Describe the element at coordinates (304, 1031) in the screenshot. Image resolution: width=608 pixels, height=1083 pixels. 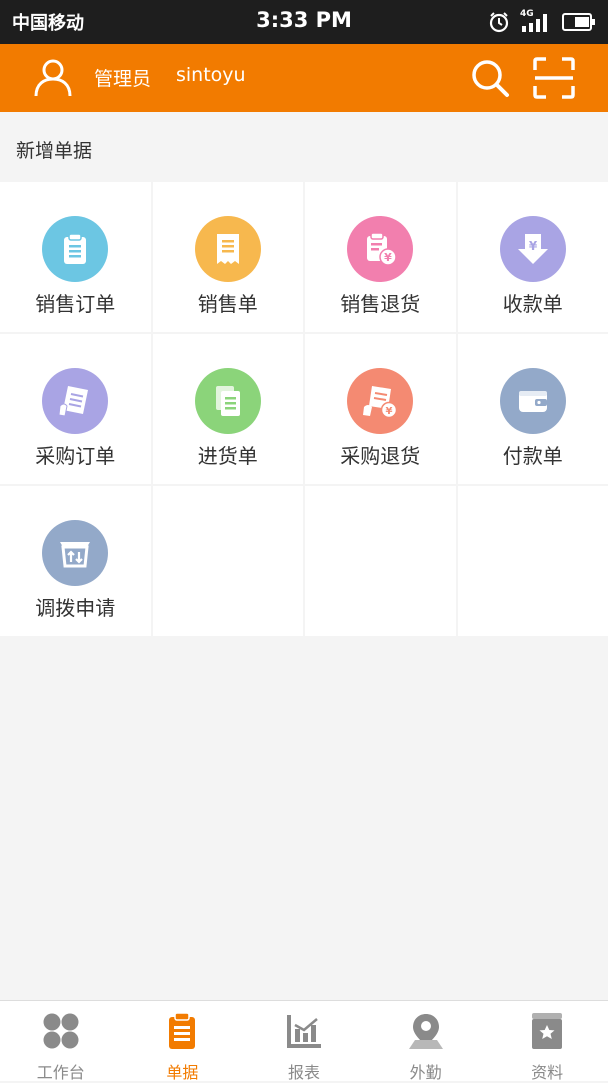
I see `report-chart-icon` at that location.